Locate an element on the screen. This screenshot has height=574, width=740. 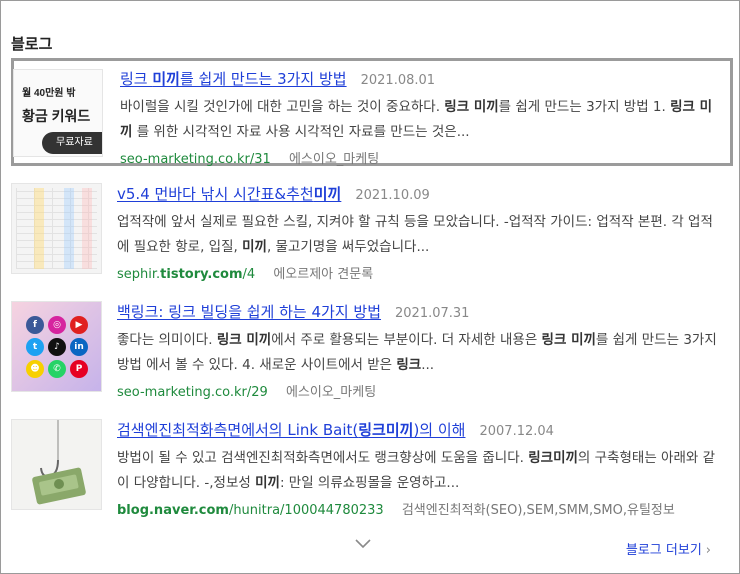
result-thumbnail: f ◎ ▶ t ♪ in ☻ ✆ P is located at coordinates (56, 346).